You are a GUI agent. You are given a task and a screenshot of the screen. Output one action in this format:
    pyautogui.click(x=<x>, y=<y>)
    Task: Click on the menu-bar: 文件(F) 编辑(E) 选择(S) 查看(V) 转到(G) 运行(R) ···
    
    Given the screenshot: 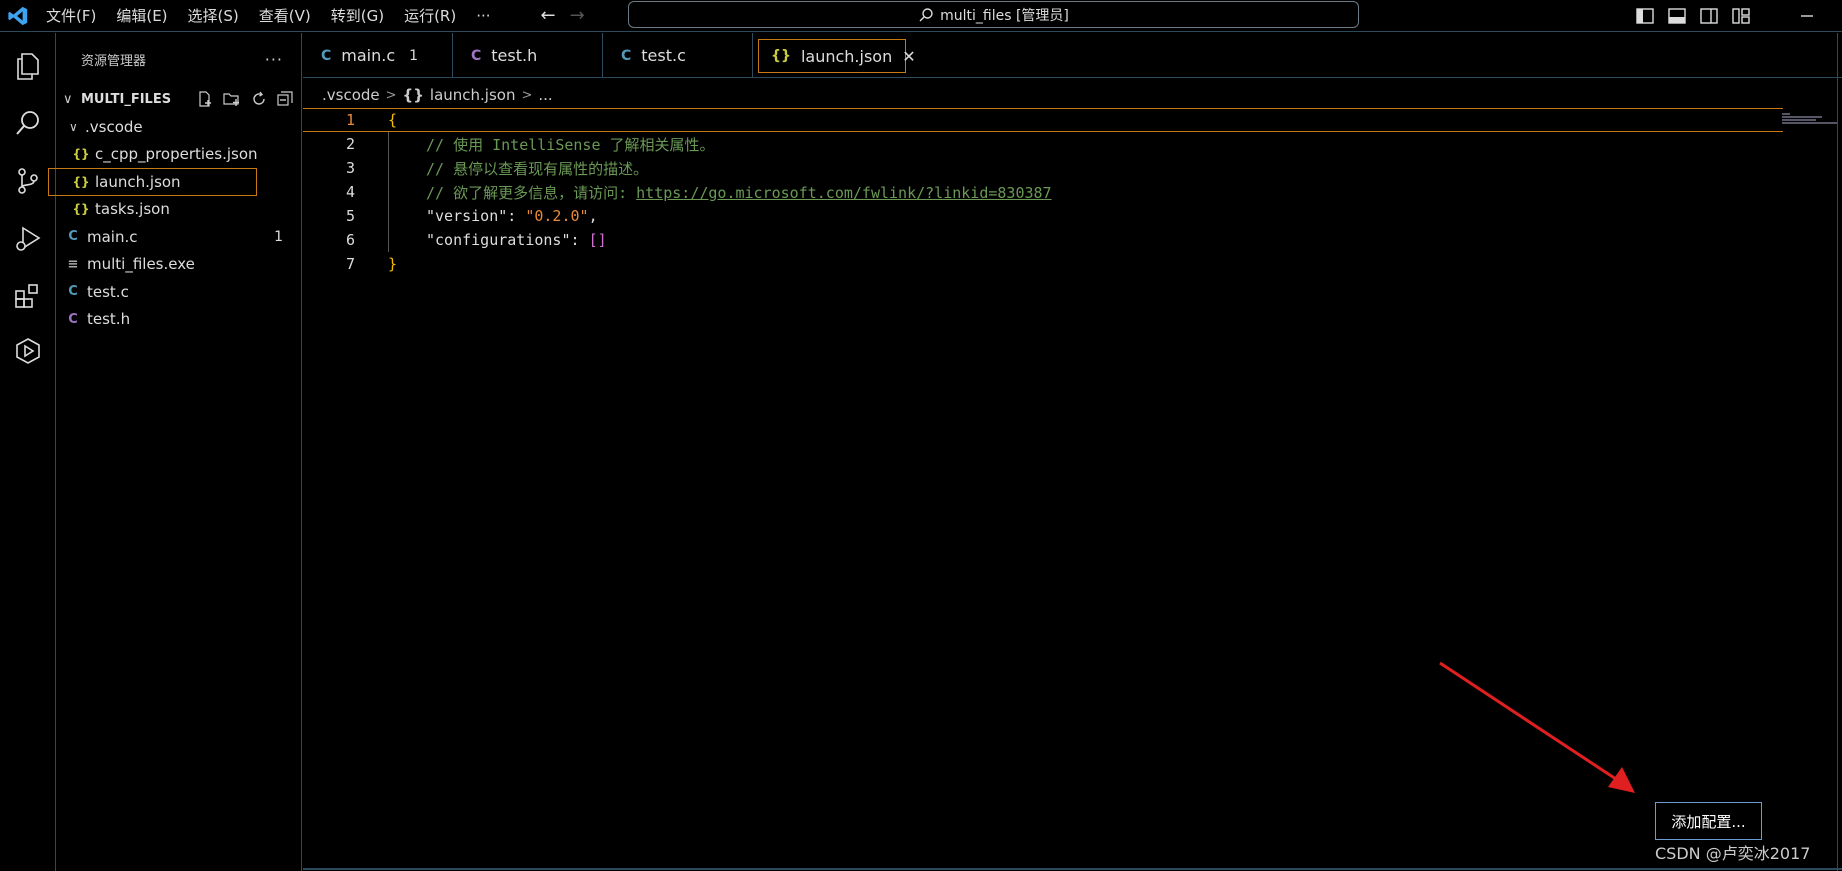 What is the action you would take?
    pyautogui.click(x=268, y=15)
    